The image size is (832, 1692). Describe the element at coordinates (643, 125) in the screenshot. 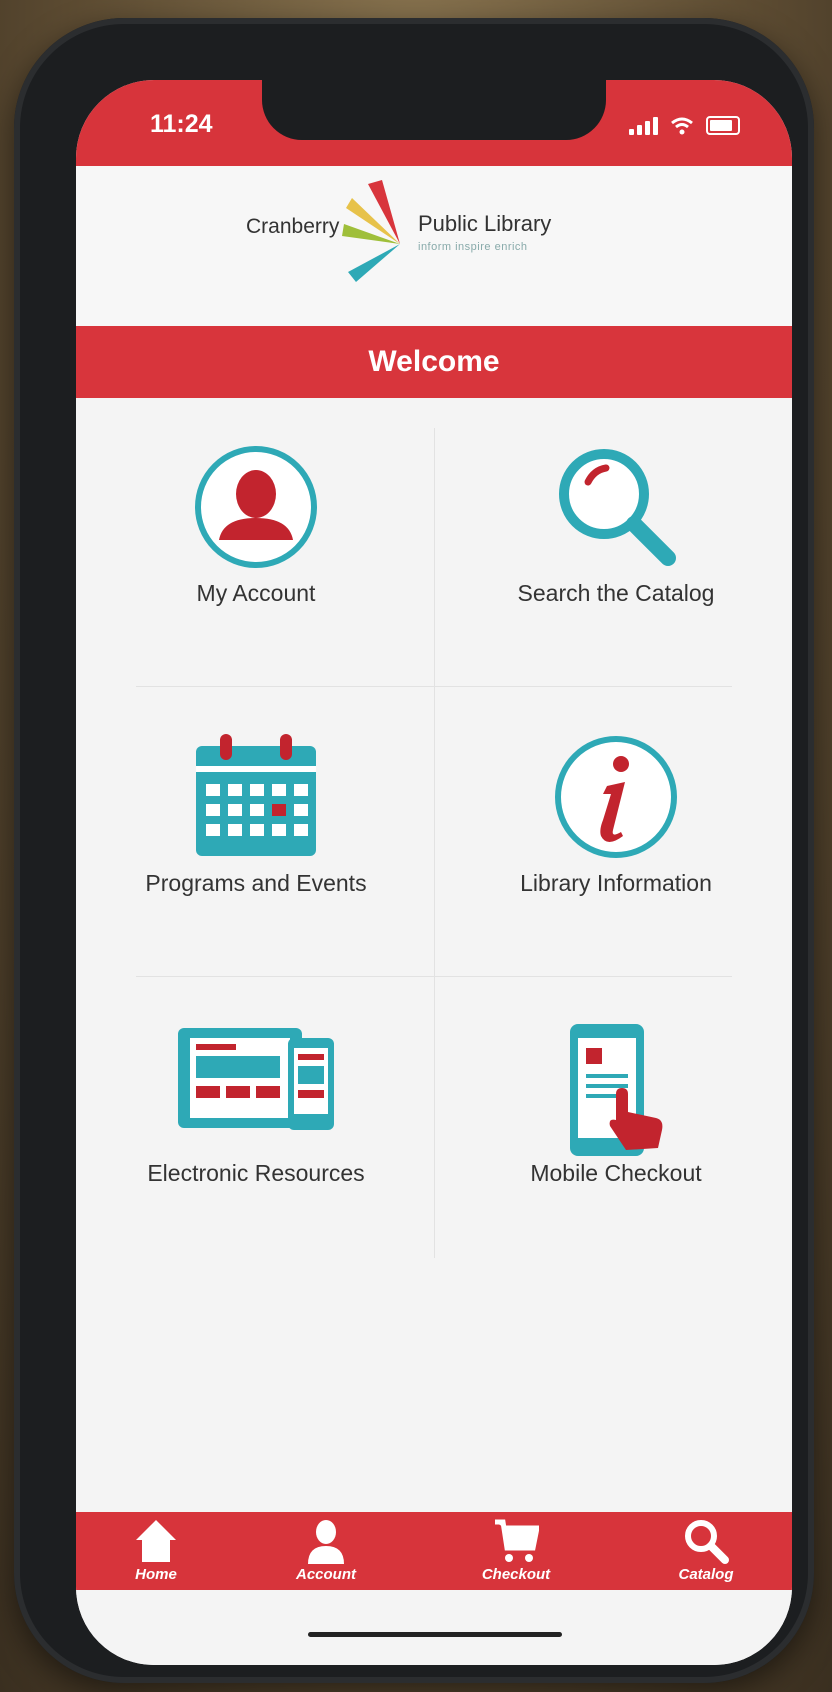

I see `signal-icon` at that location.